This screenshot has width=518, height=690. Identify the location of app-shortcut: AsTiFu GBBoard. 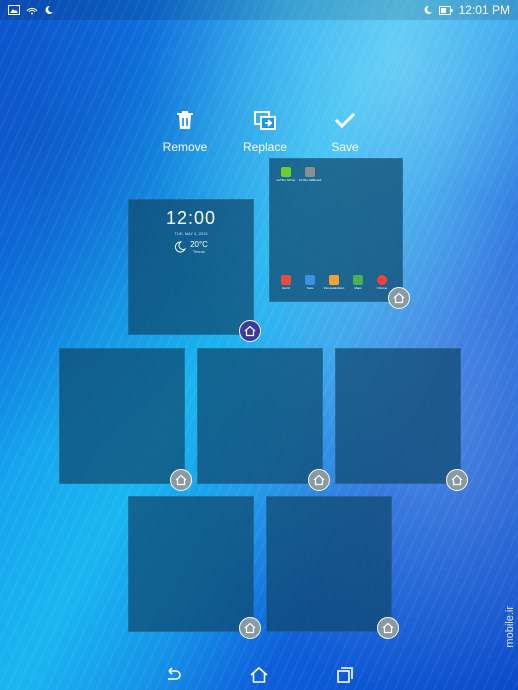
(310, 174).